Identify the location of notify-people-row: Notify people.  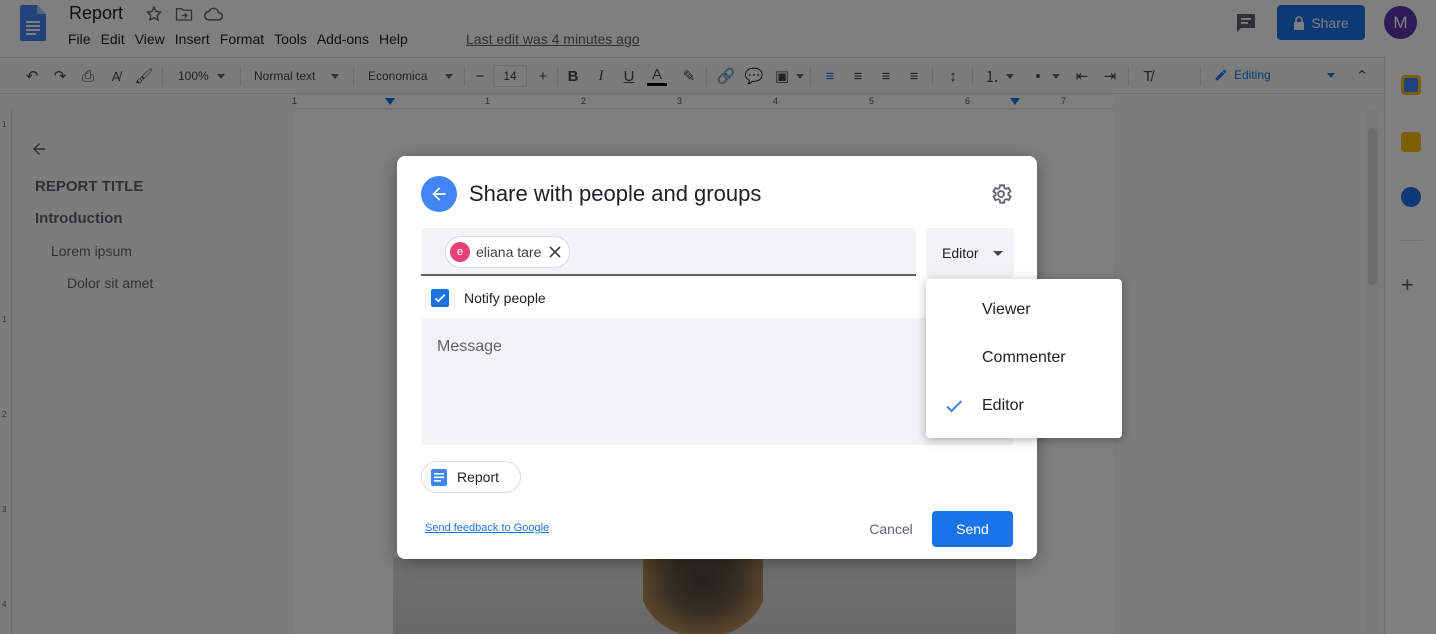
(488, 298).